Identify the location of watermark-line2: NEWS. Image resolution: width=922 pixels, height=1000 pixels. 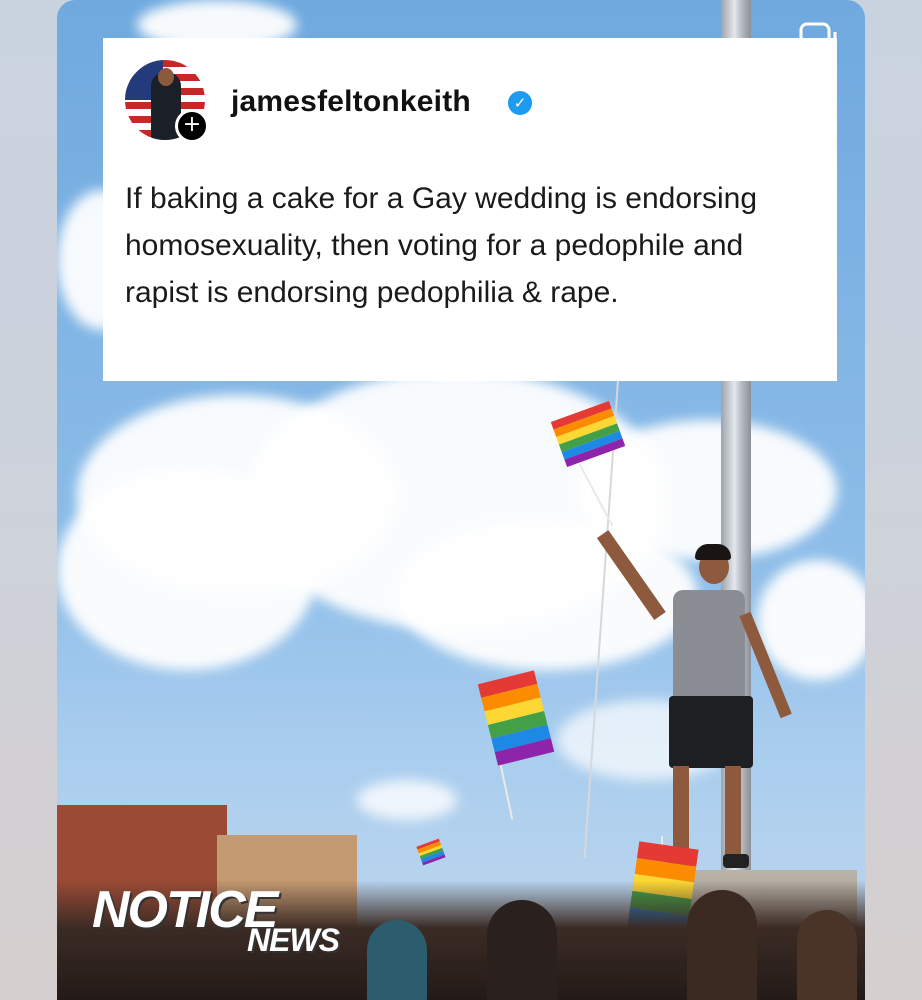
(293, 940).